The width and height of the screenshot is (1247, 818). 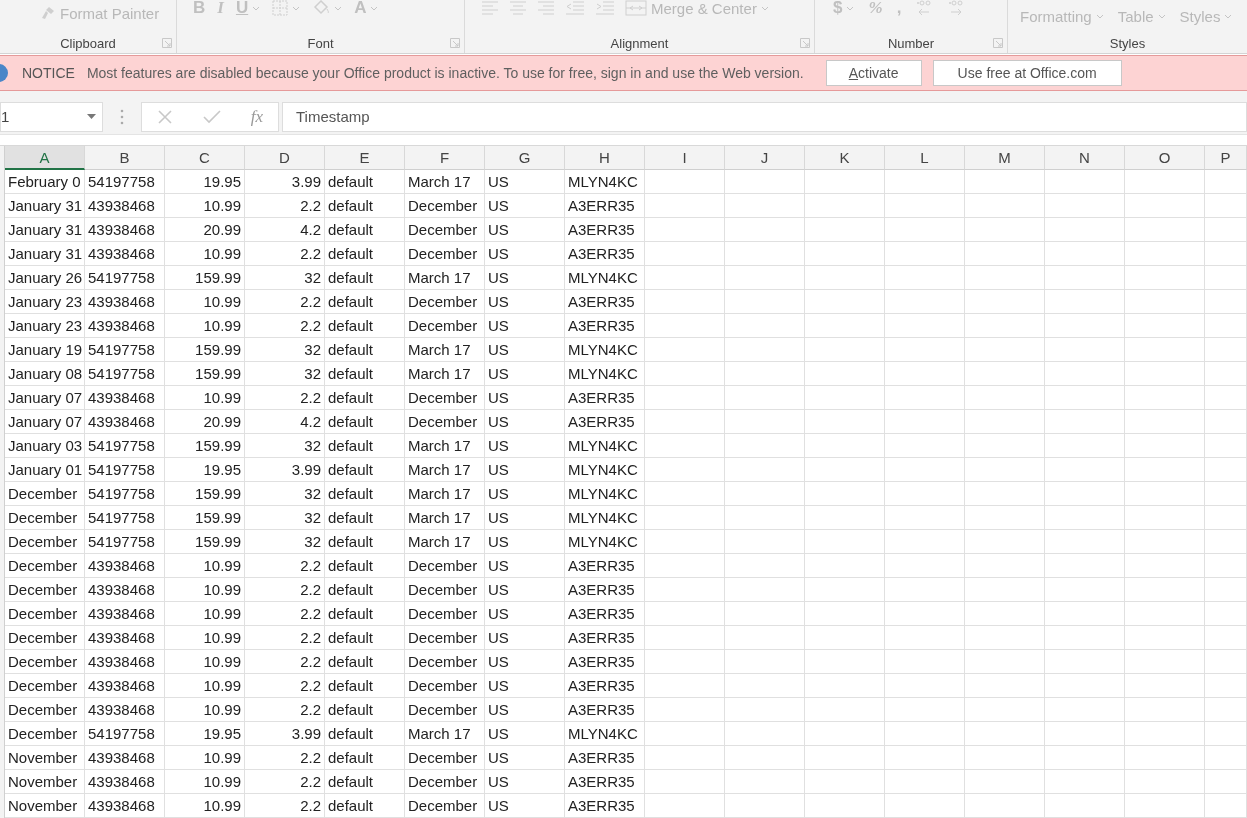 I want to click on column-header: C, so click(x=205, y=158).